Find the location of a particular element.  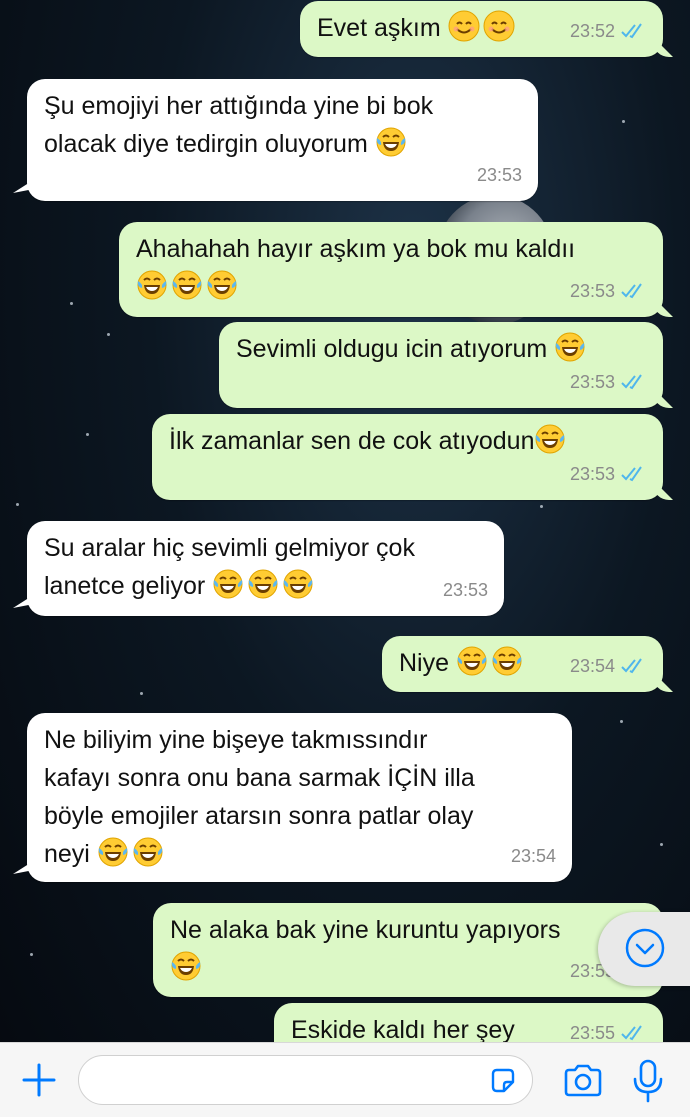

plus-icon is located at coordinates (39, 1080).